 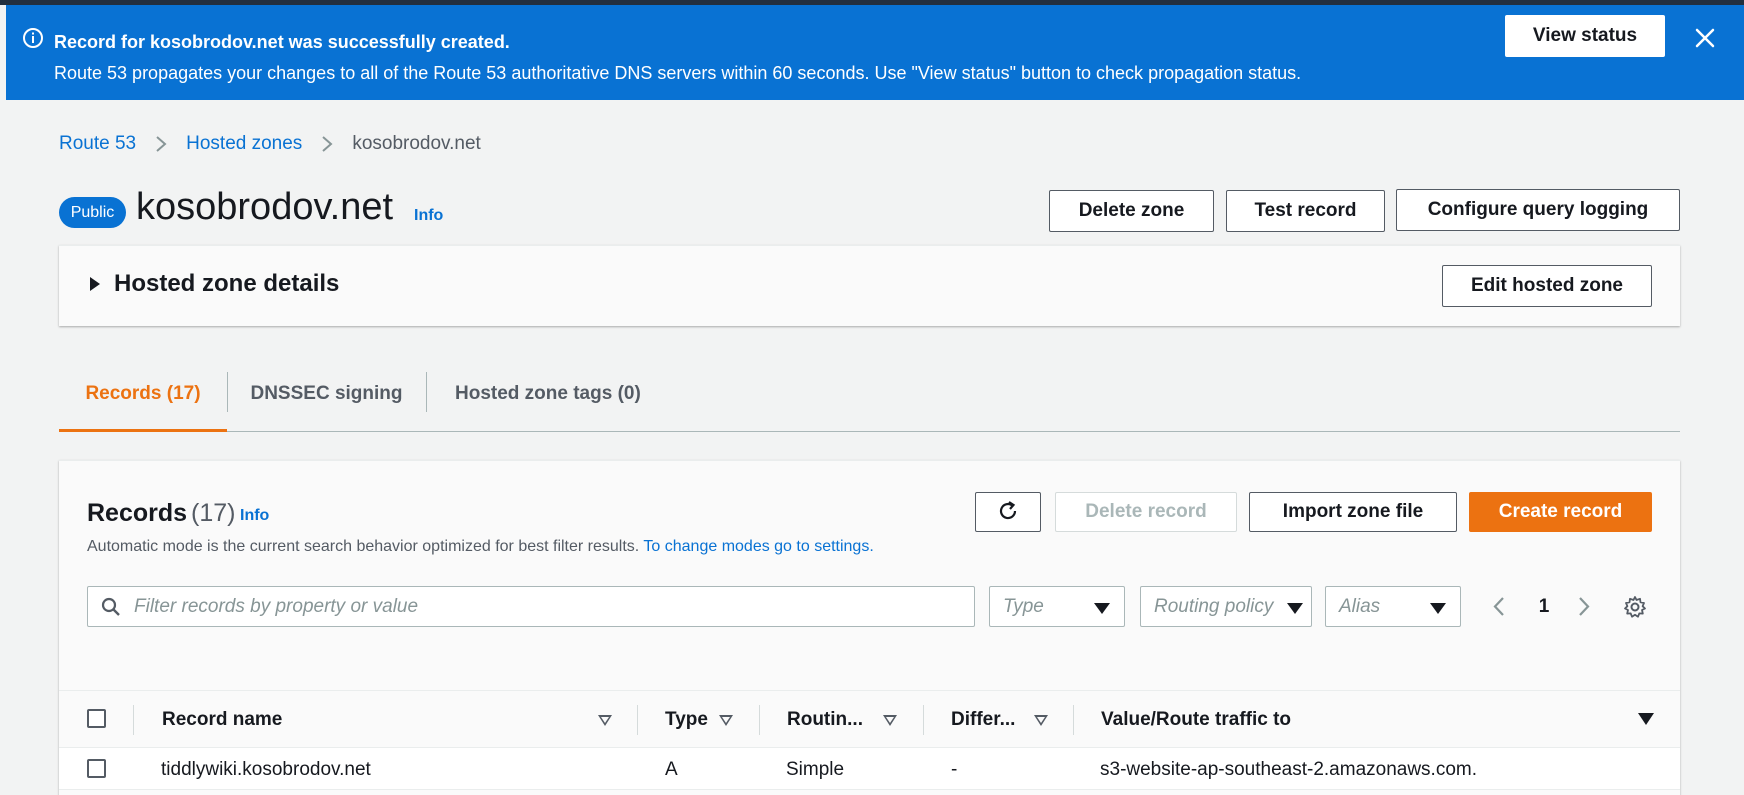 What do you see at coordinates (1196, 719) in the screenshot?
I see `column-header-value: Value/Route traffic to` at bounding box center [1196, 719].